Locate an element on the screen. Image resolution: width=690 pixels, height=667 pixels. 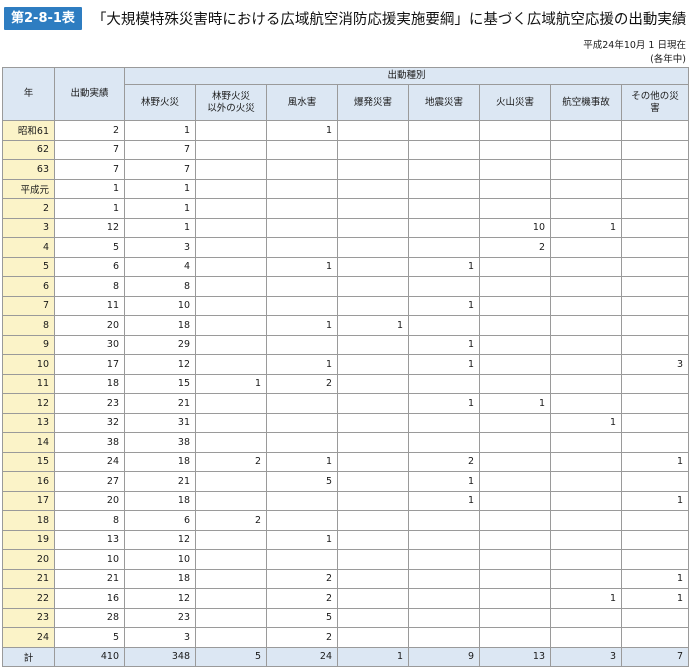
year-cell: 5 is located at coordinates (28, 266).